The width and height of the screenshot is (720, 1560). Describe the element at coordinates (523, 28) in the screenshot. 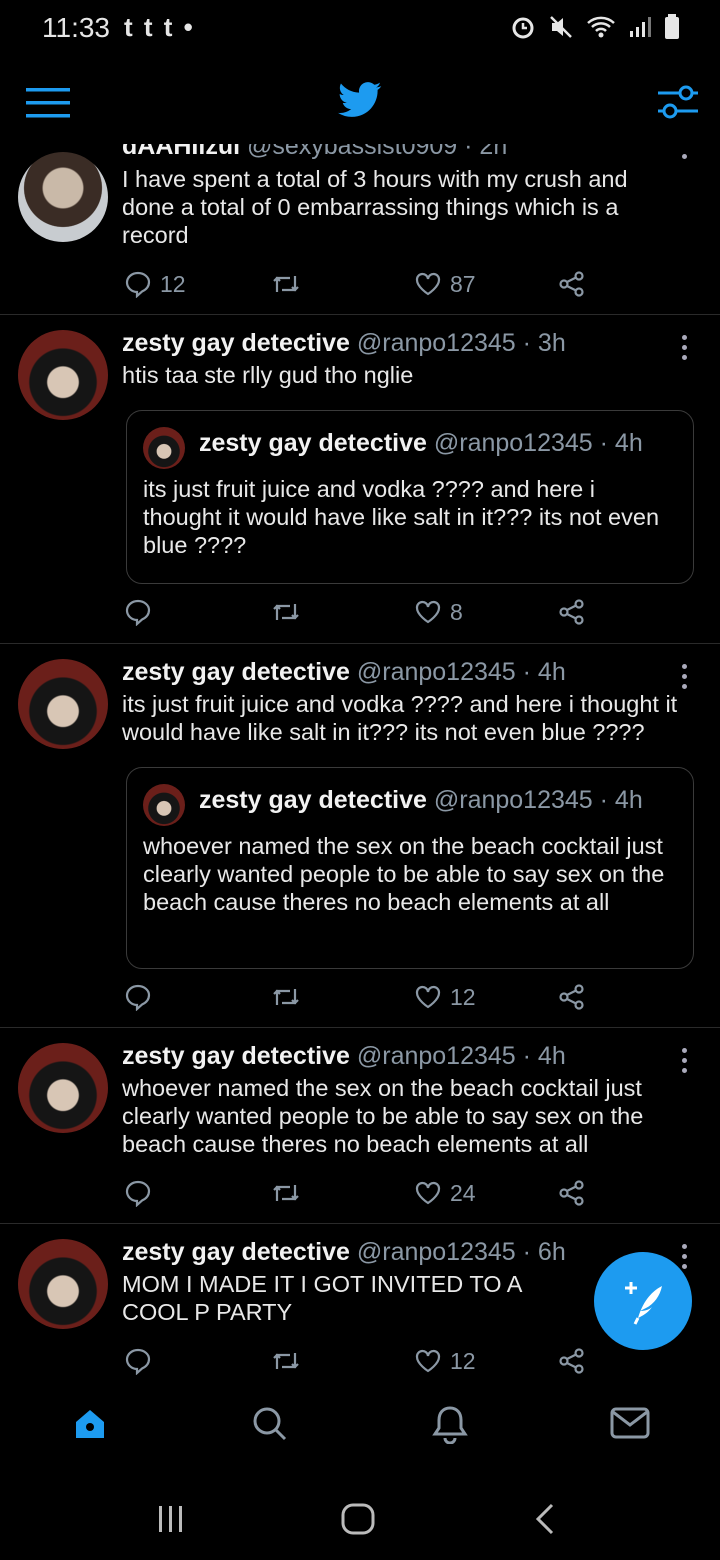

I see `alarm-icon` at that location.